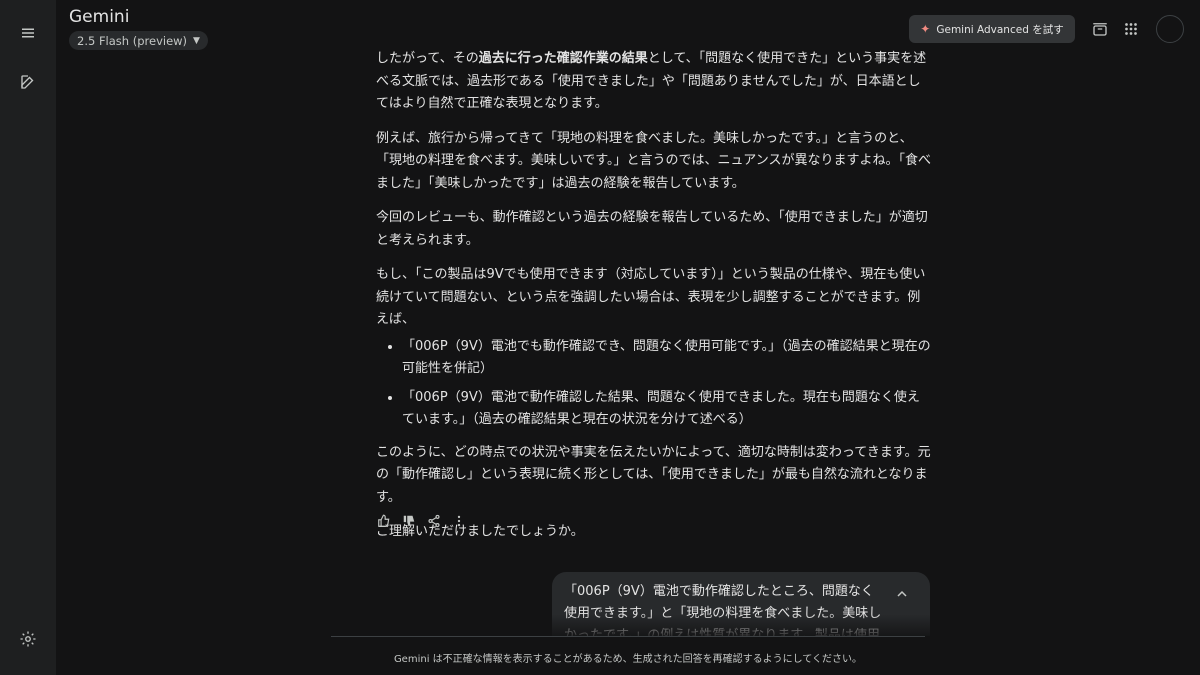  I want to click on thumbs-up-icon, so click(384, 521).